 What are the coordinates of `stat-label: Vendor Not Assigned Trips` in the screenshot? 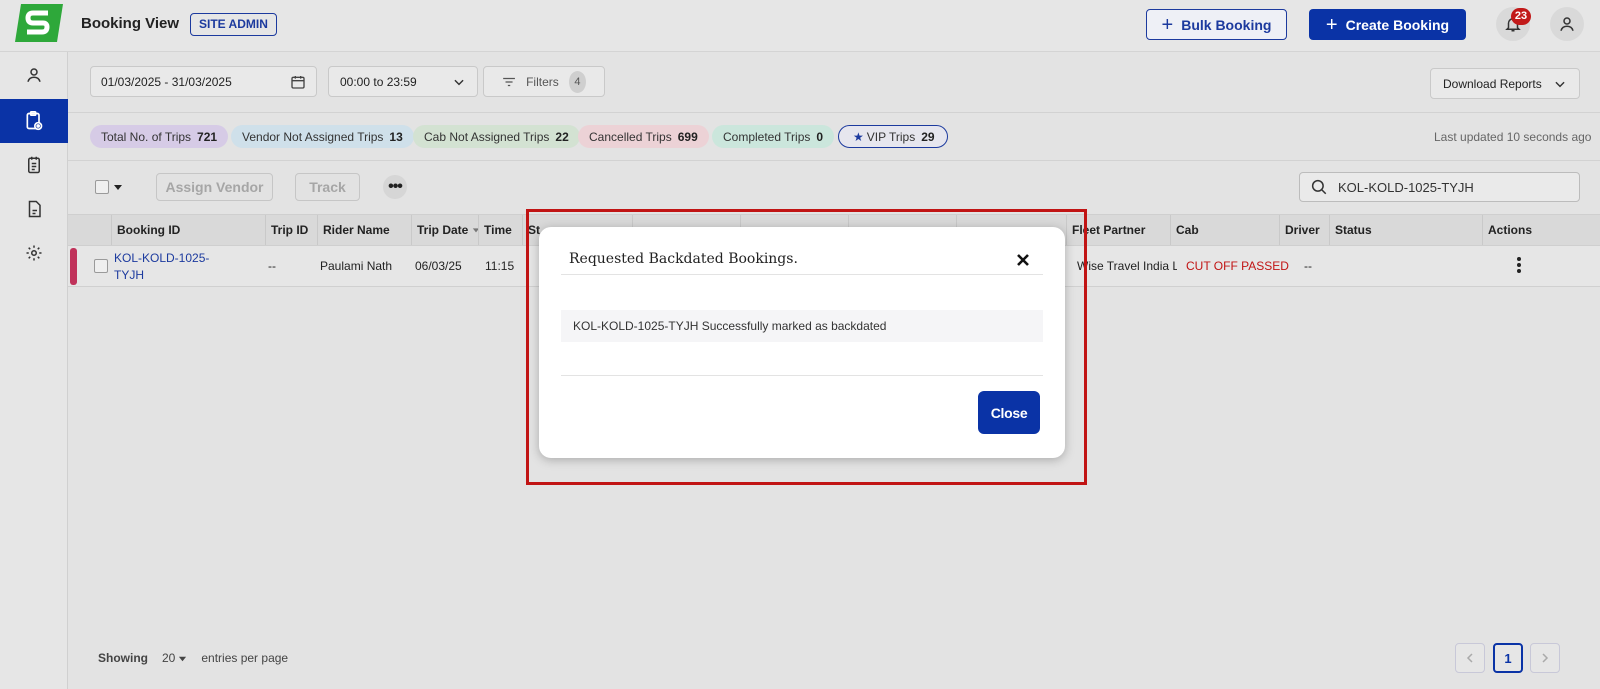 It's located at (313, 136).